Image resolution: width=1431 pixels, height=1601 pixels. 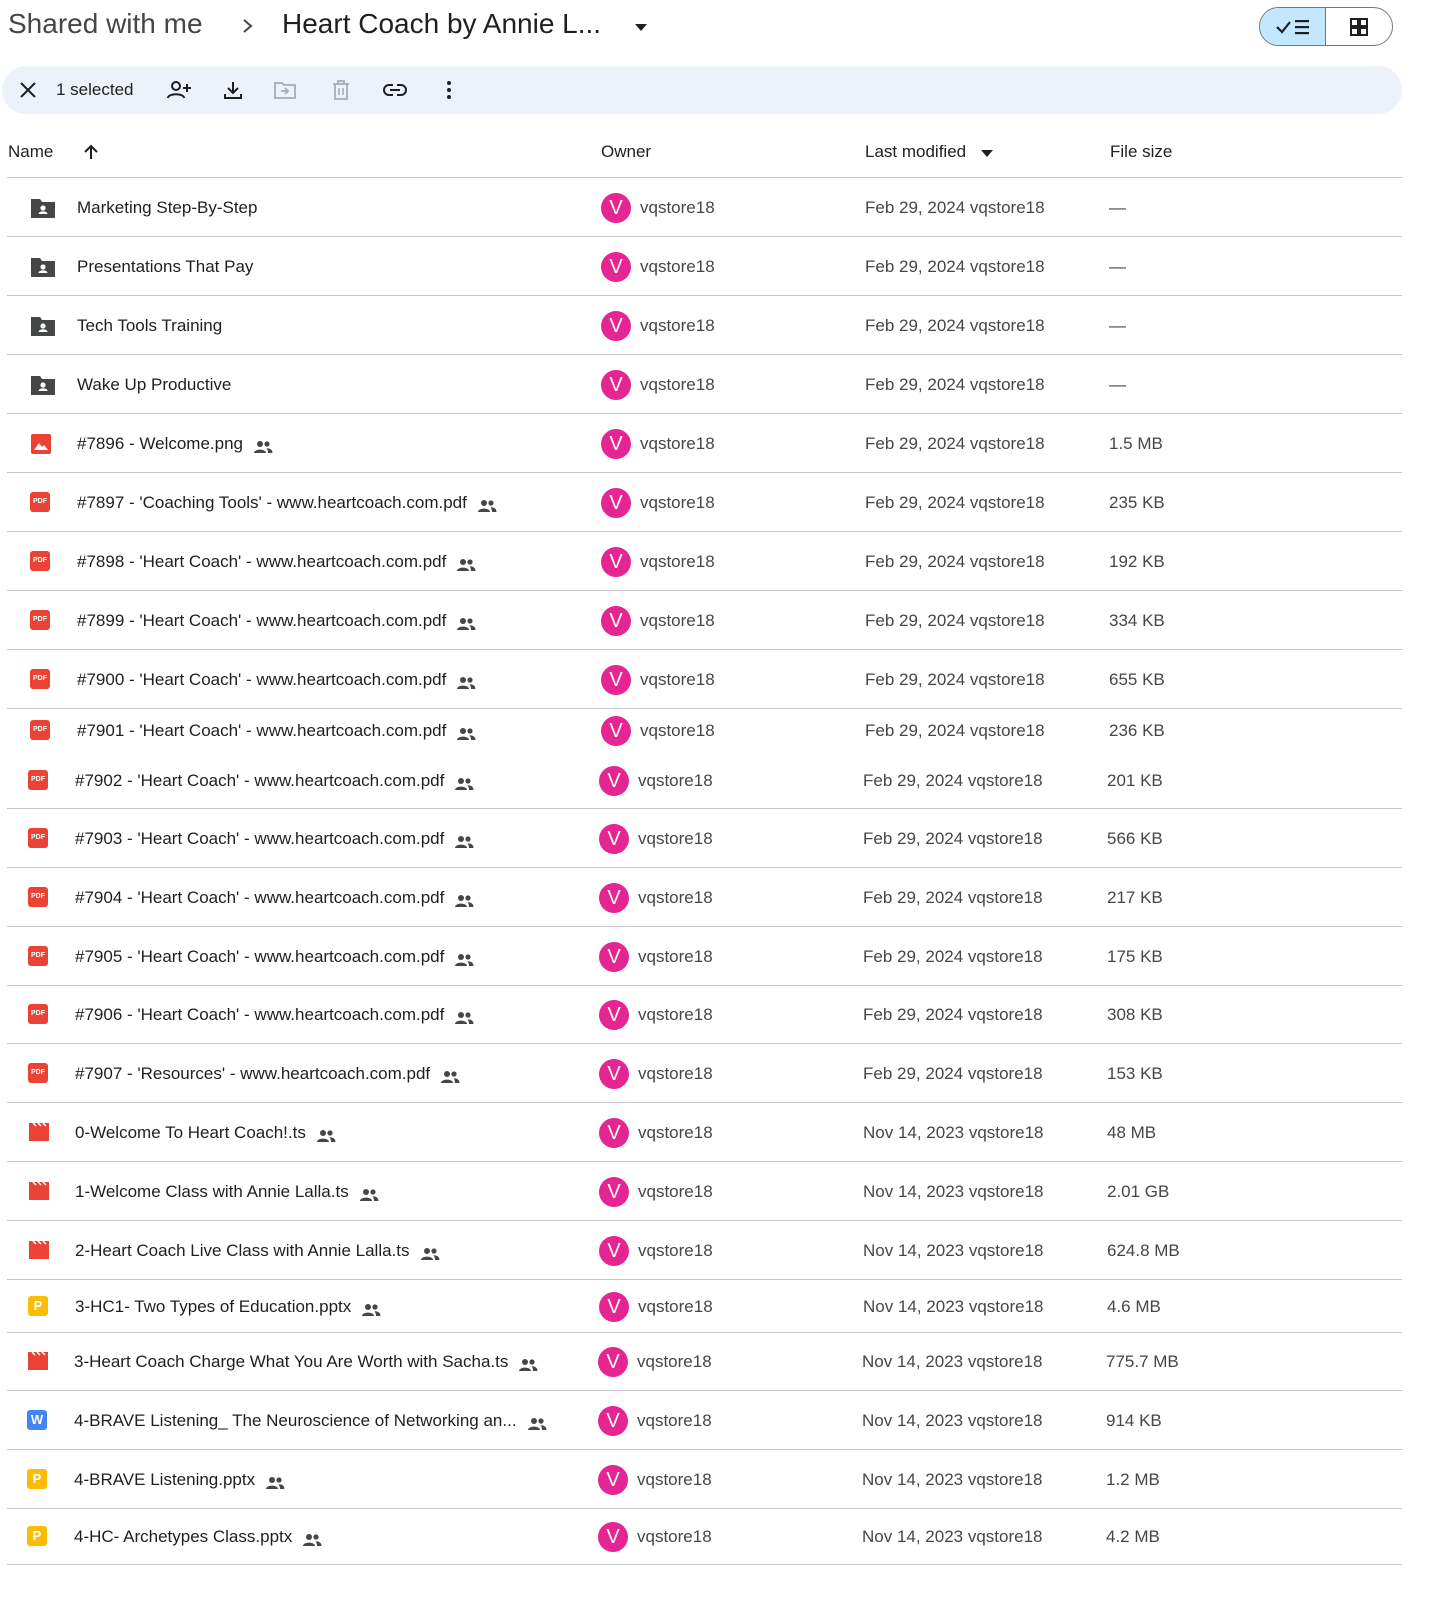 I want to click on breadcrumb-root: Shared with me, so click(x=105, y=24).